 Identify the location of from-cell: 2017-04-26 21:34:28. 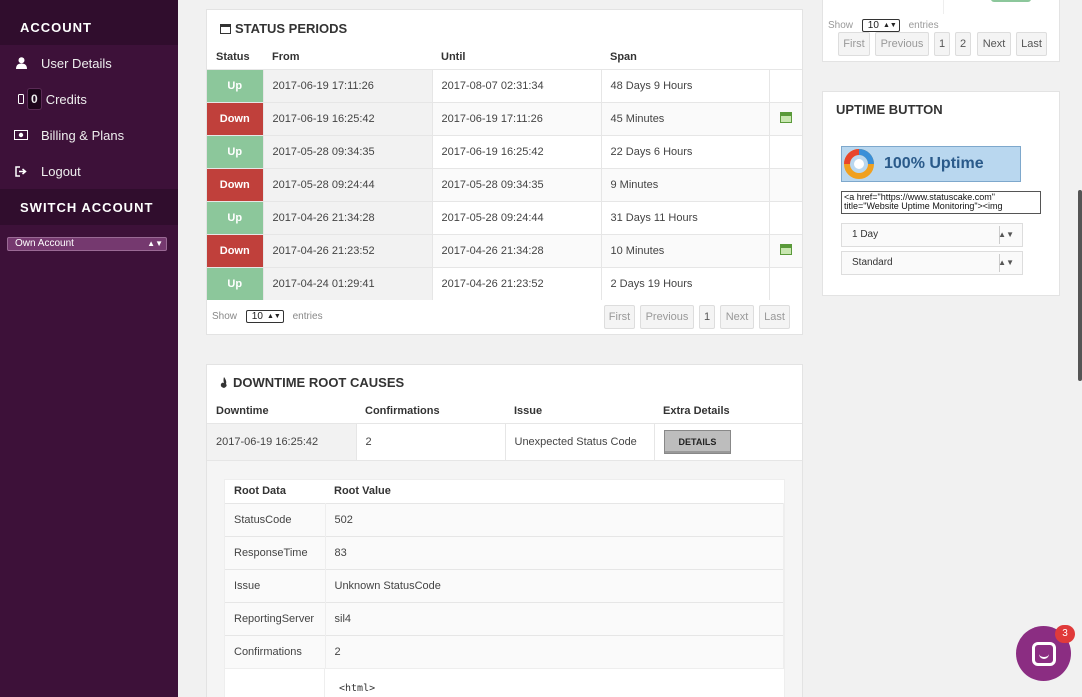
(348, 217).